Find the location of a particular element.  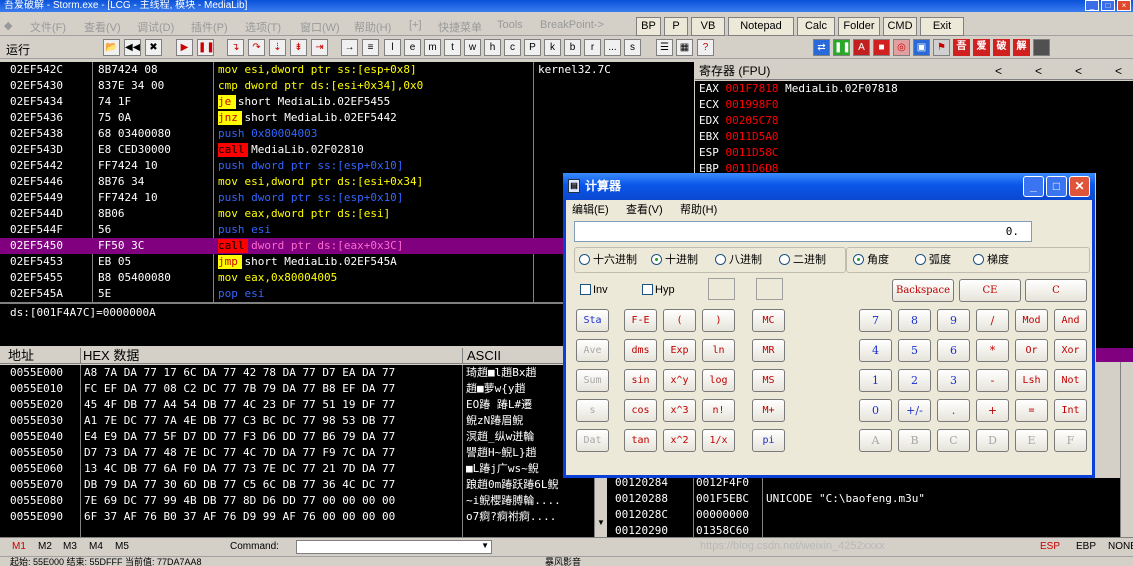

toolbar-letter-w: w is located at coordinates (472, 47).